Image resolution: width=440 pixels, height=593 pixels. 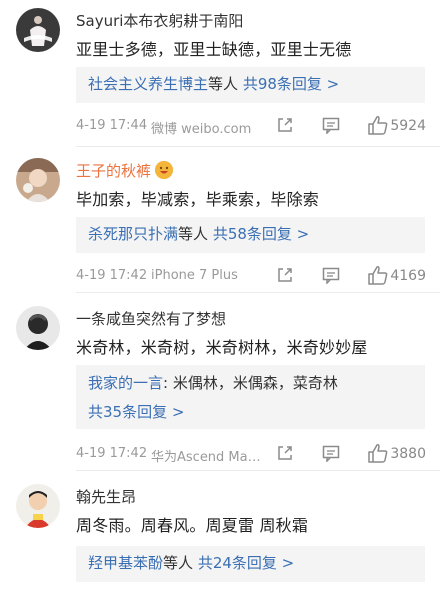 I want to click on reply-preview: 社会主义养生博主等人 共98条回复 >, so click(x=250, y=85).